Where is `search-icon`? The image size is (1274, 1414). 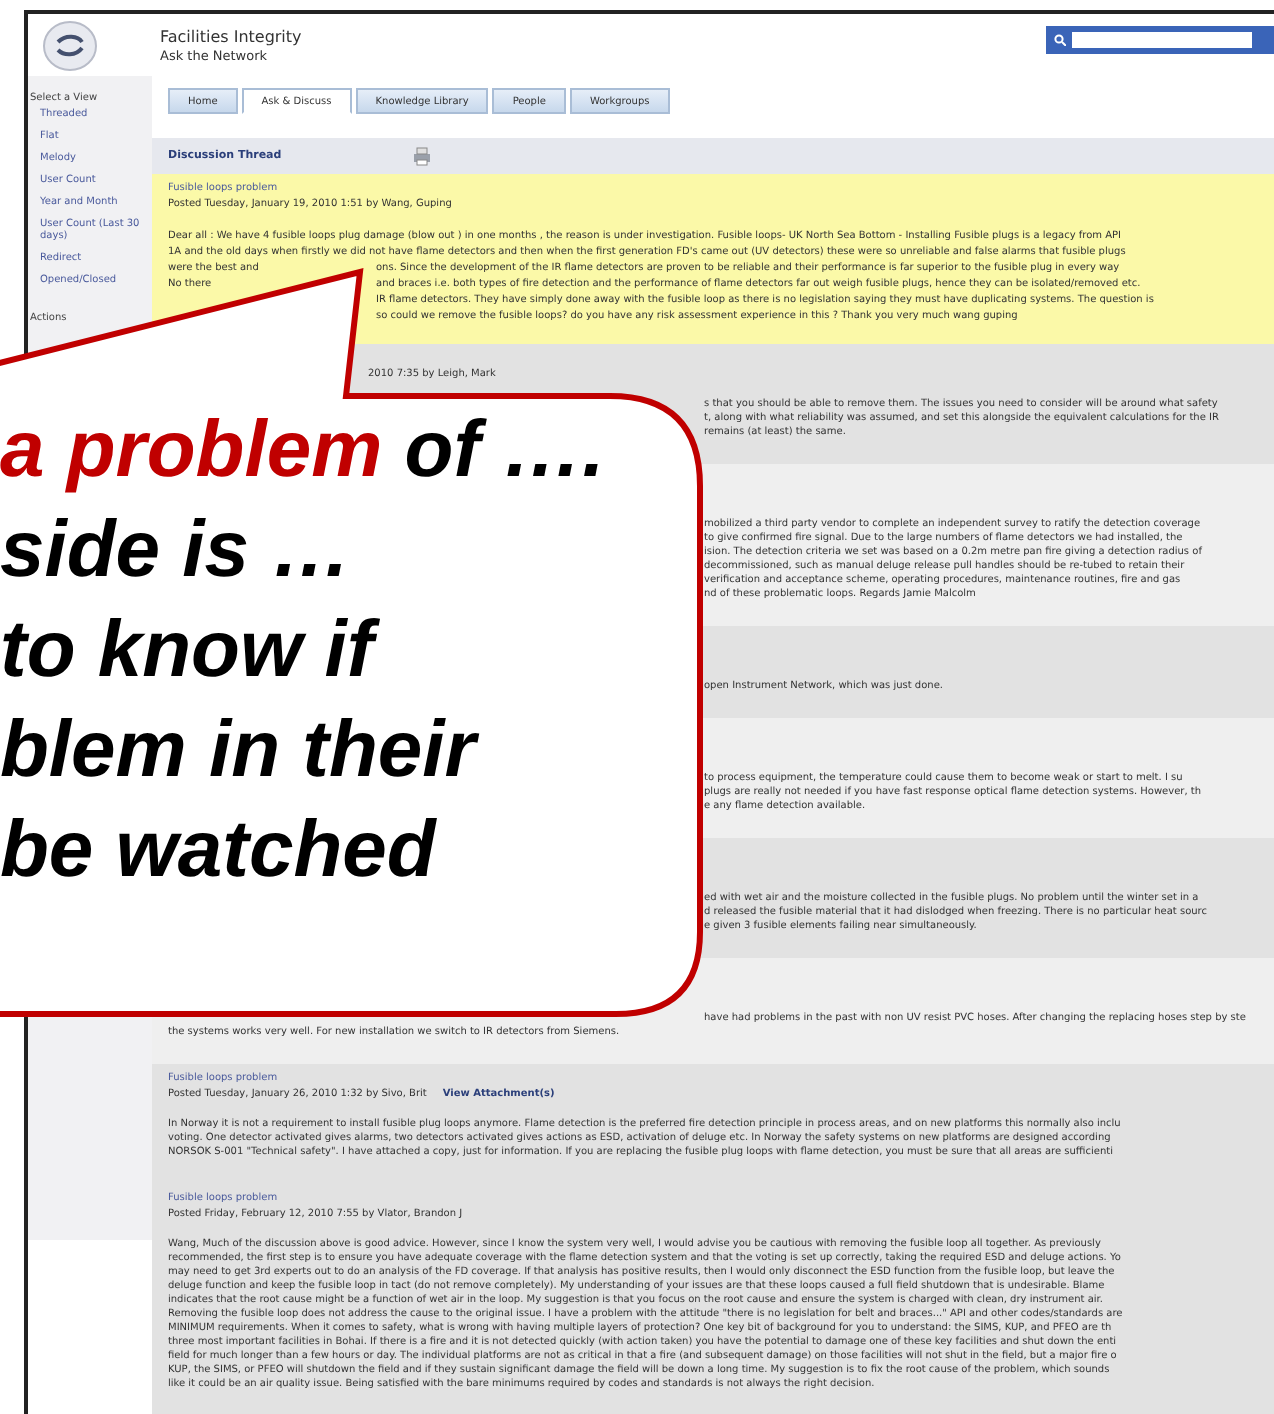
search-icon is located at coordinates (1060, 39).